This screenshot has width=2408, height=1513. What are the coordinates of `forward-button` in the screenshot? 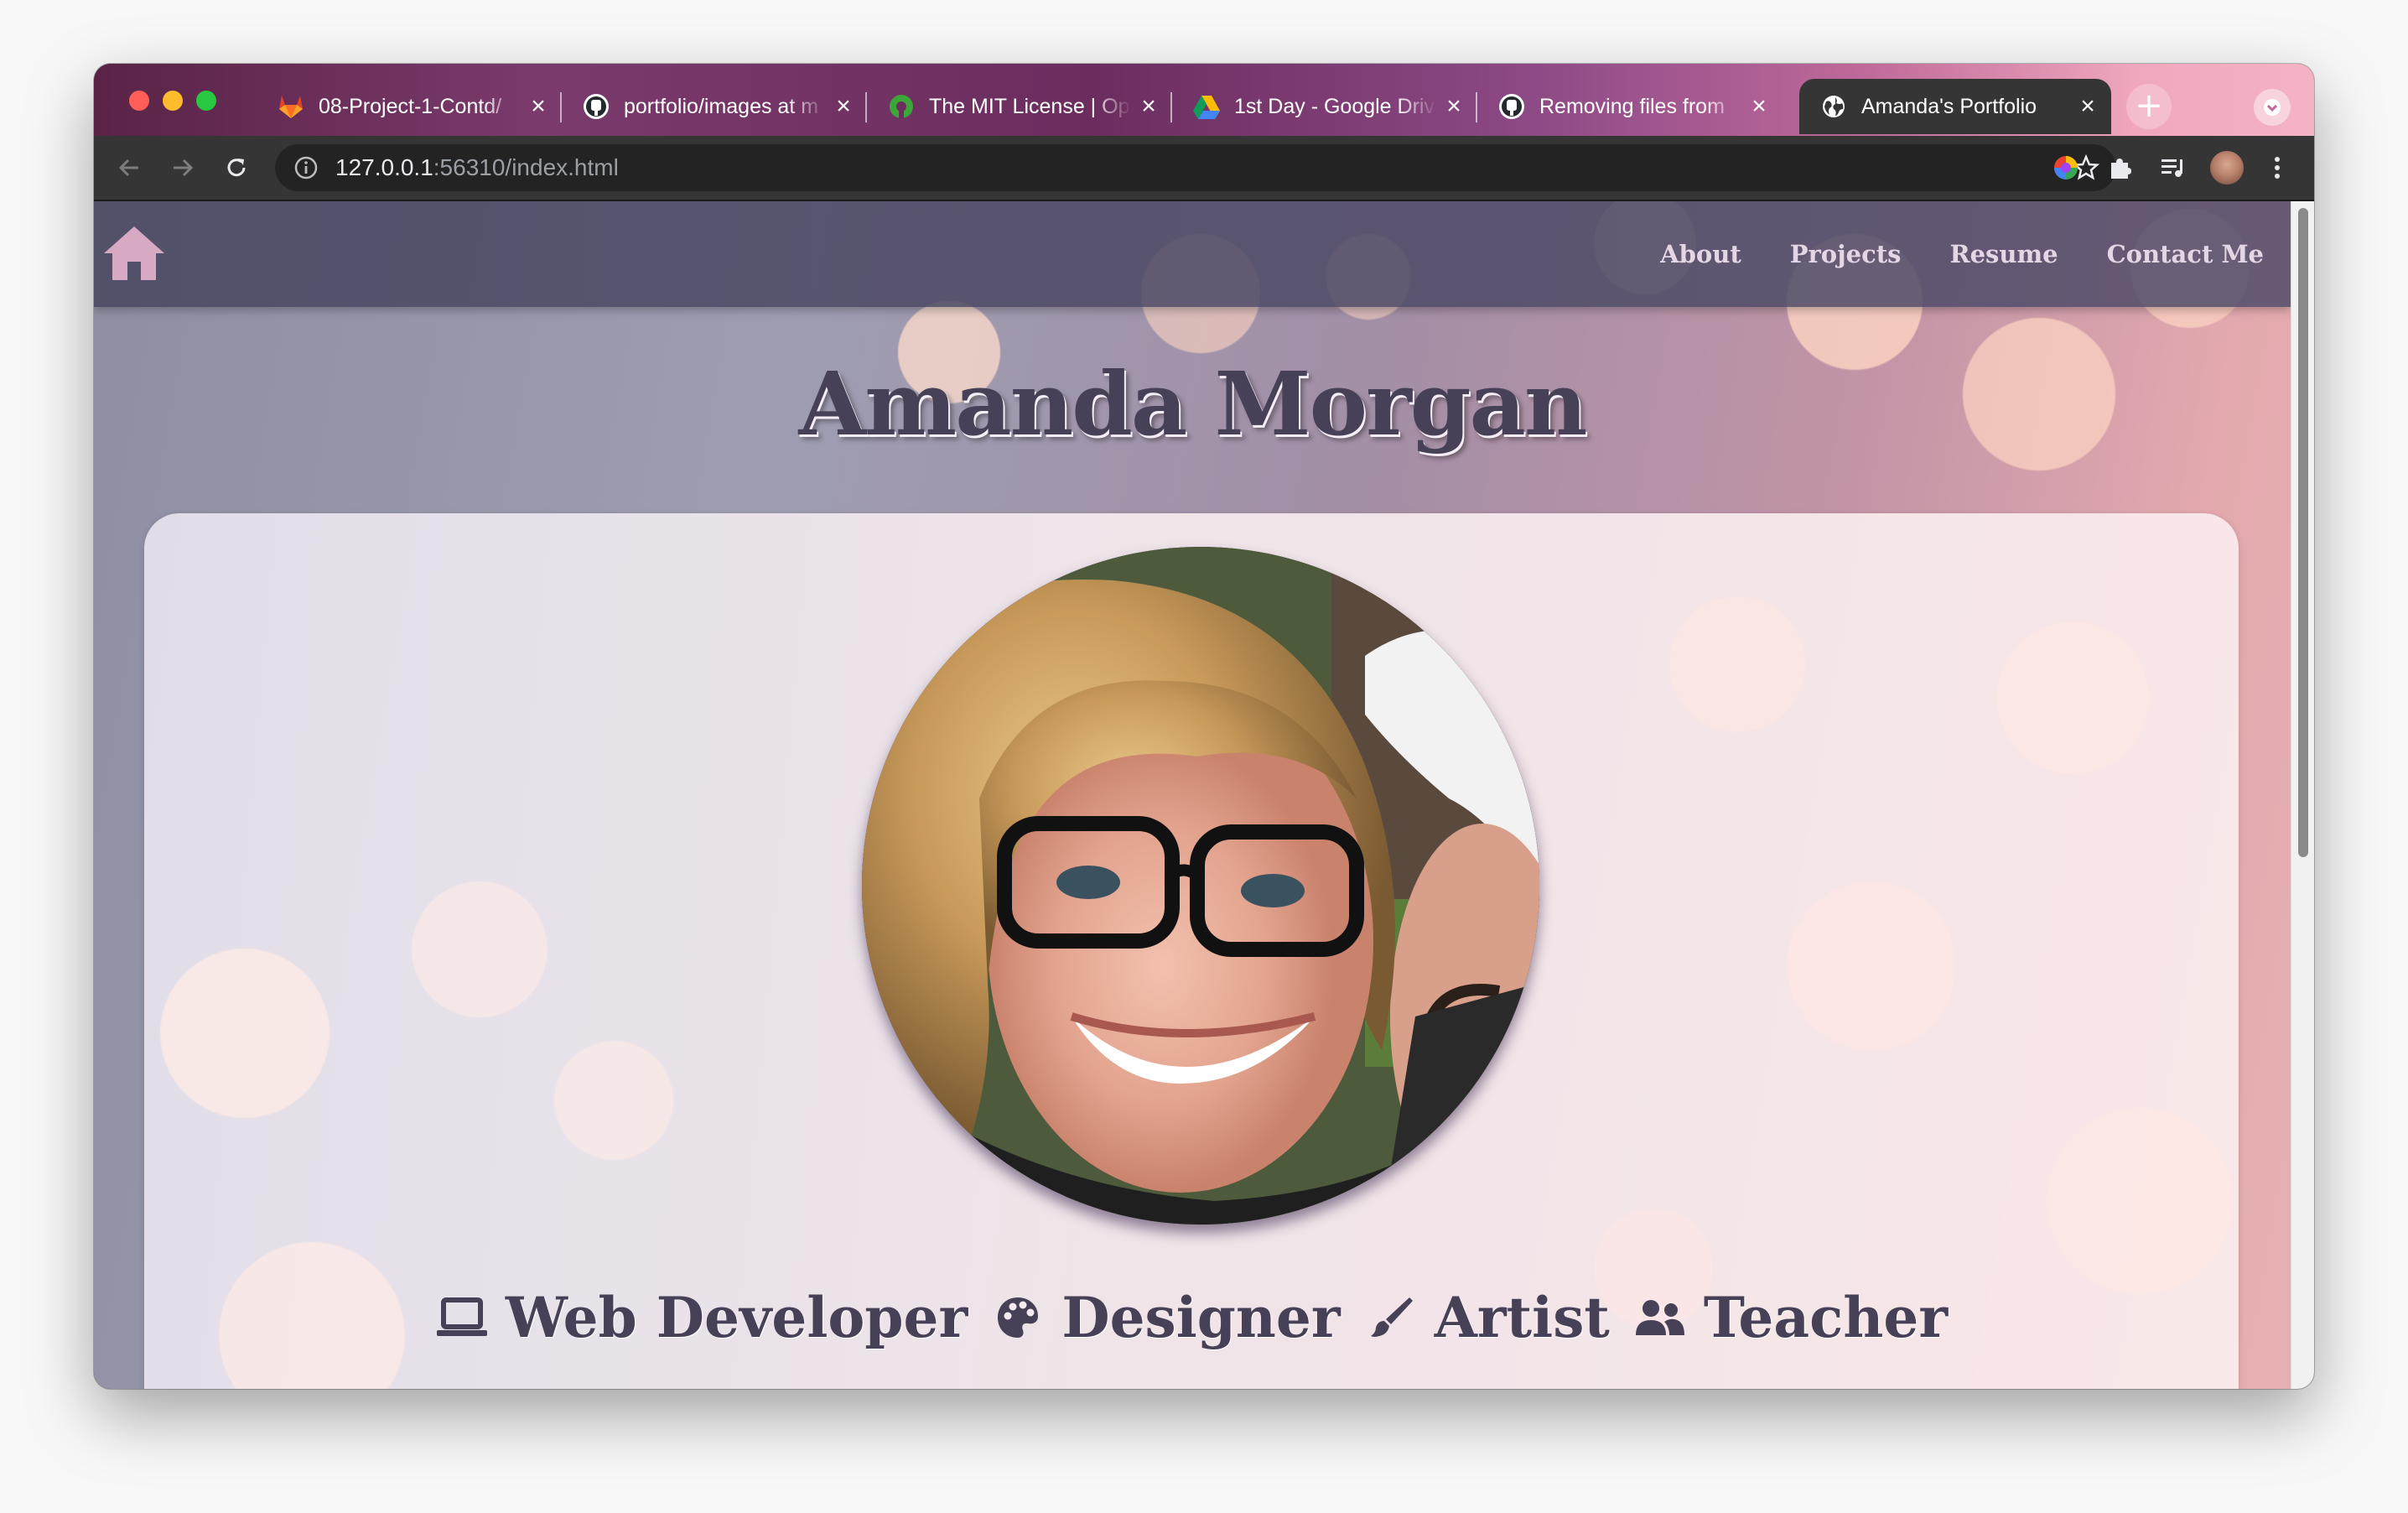 It's located at (183, 168).